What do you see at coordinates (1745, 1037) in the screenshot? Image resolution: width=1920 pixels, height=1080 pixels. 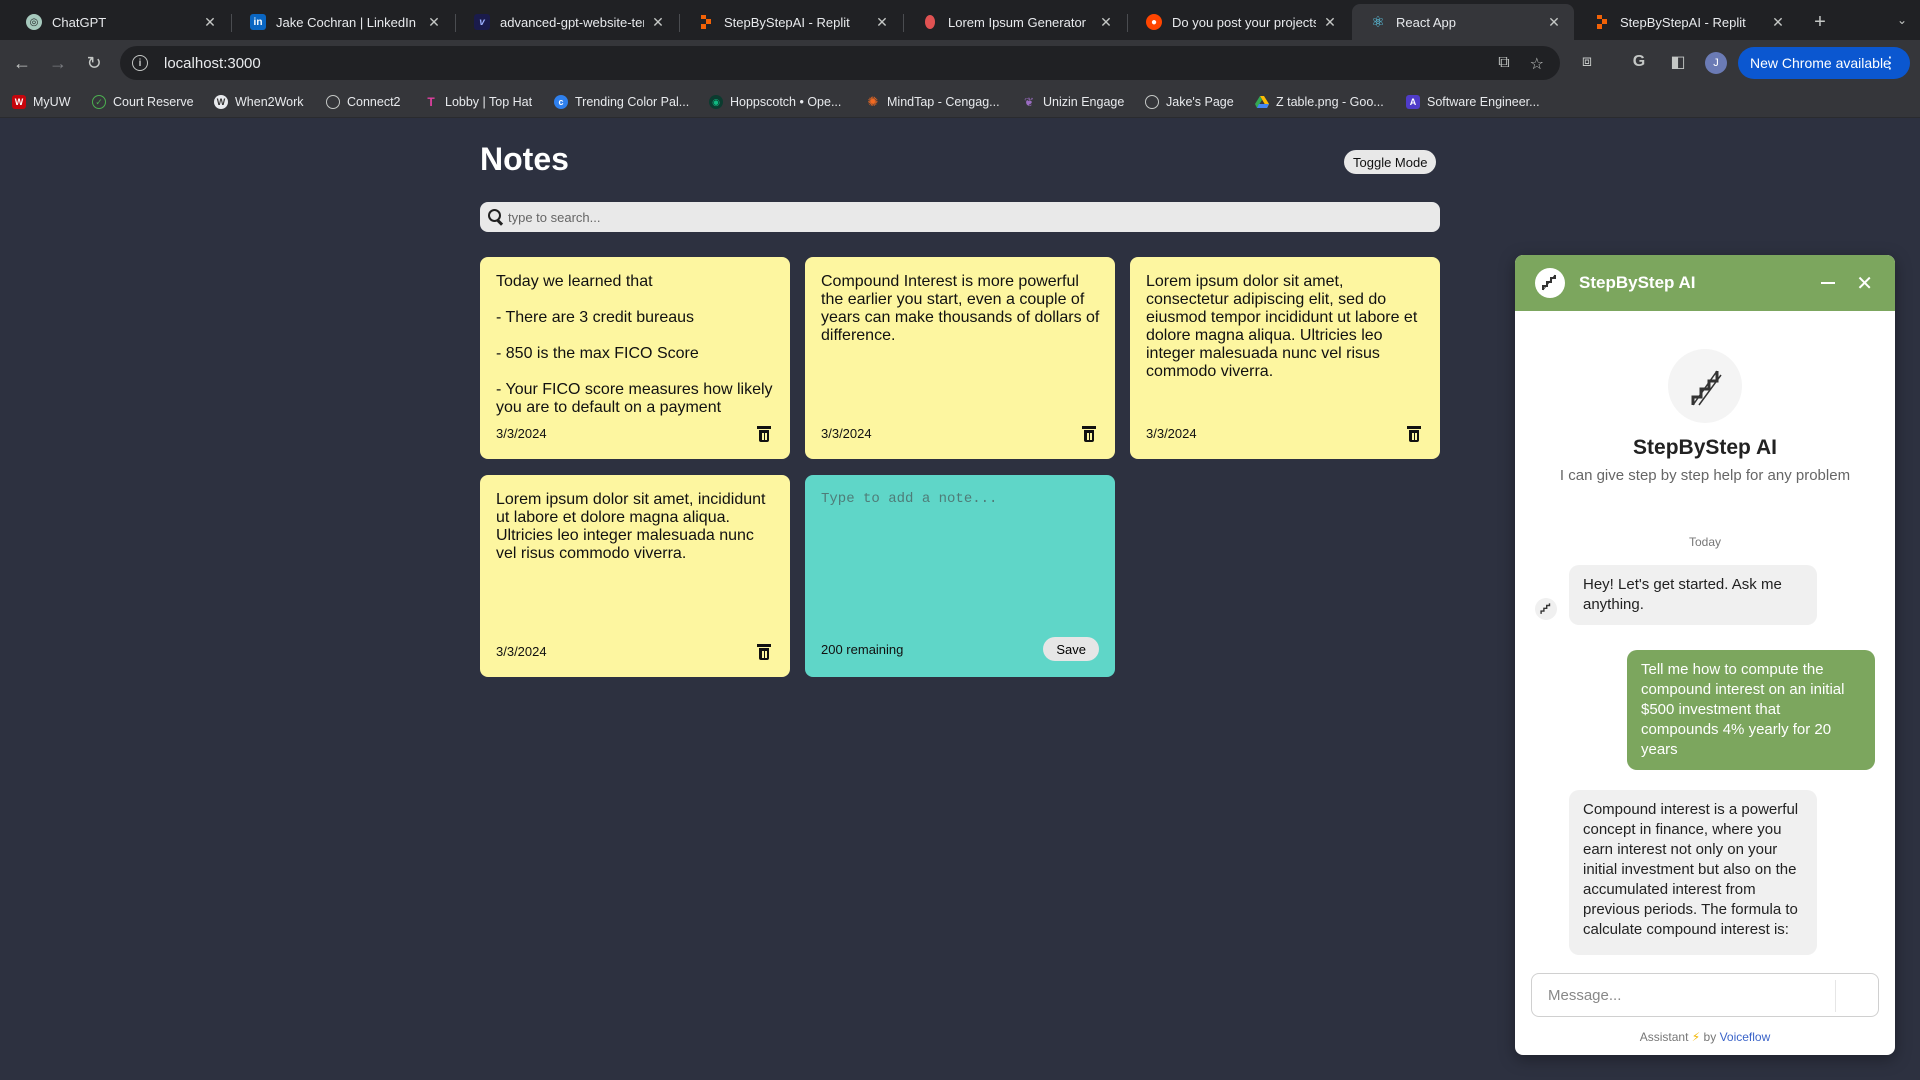 I see `voiceflow-link: Voiceflow` at bounding box center [1745, 1037].